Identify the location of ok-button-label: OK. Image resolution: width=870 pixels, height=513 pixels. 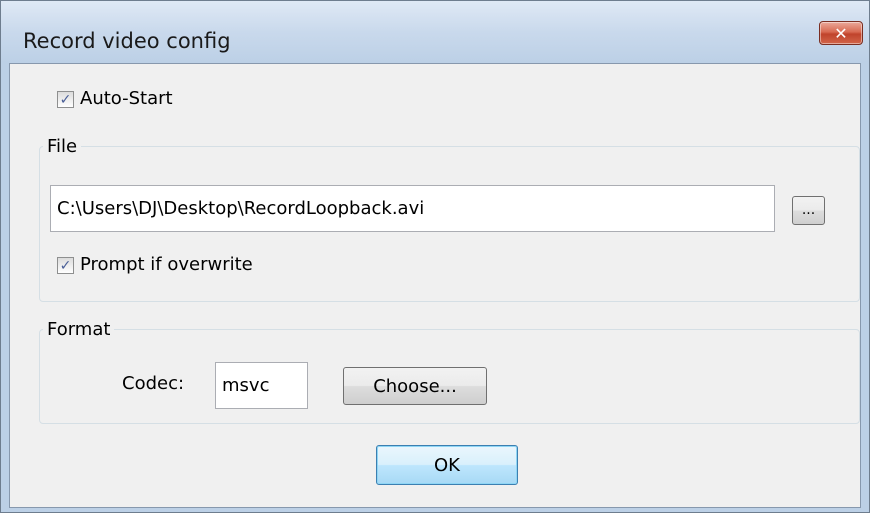
(447, 465).